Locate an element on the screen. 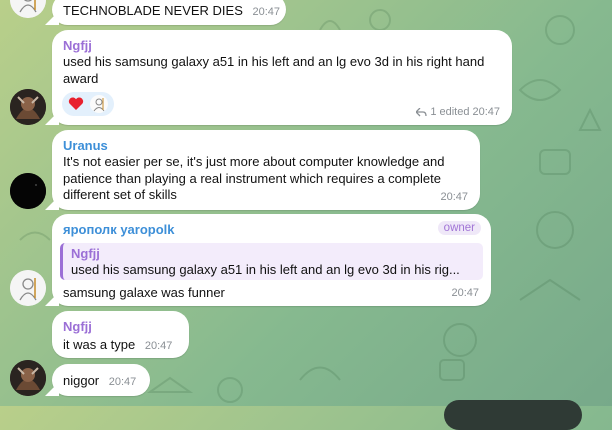 The image size is (612, 430). edited-label: 1 edited is located at coordinates (450, 112).